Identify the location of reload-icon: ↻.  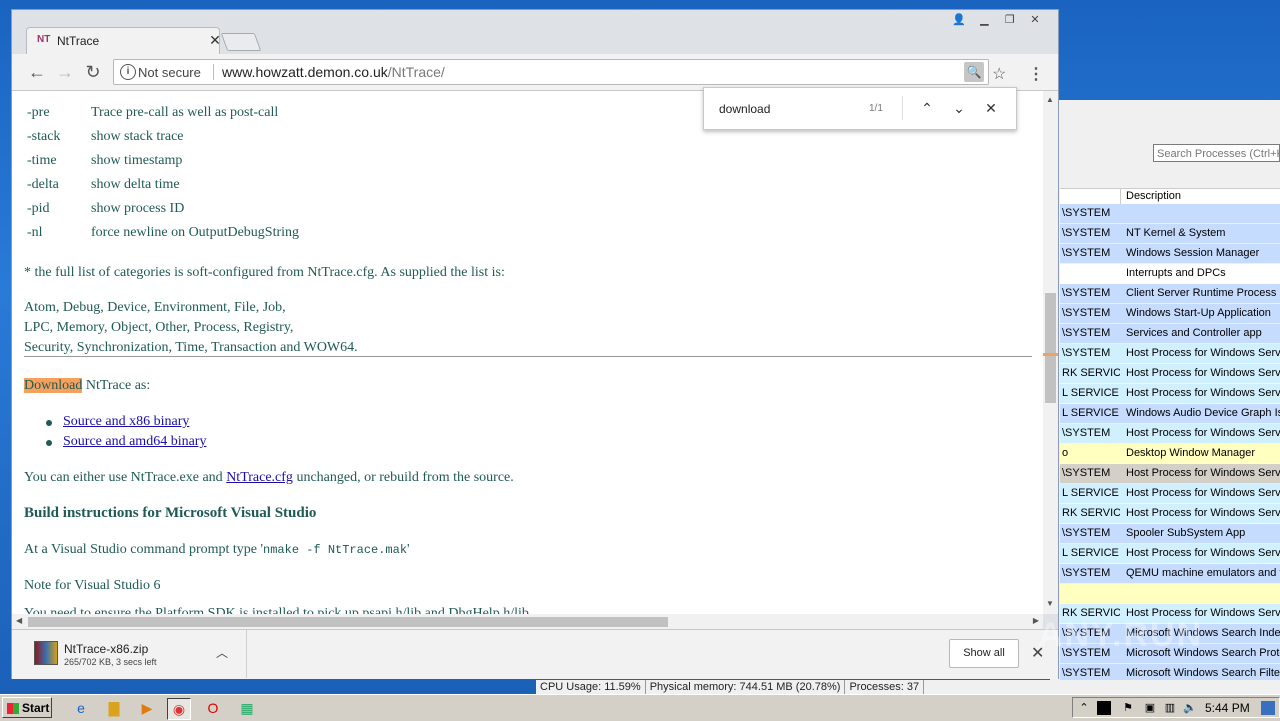
(93, 72).